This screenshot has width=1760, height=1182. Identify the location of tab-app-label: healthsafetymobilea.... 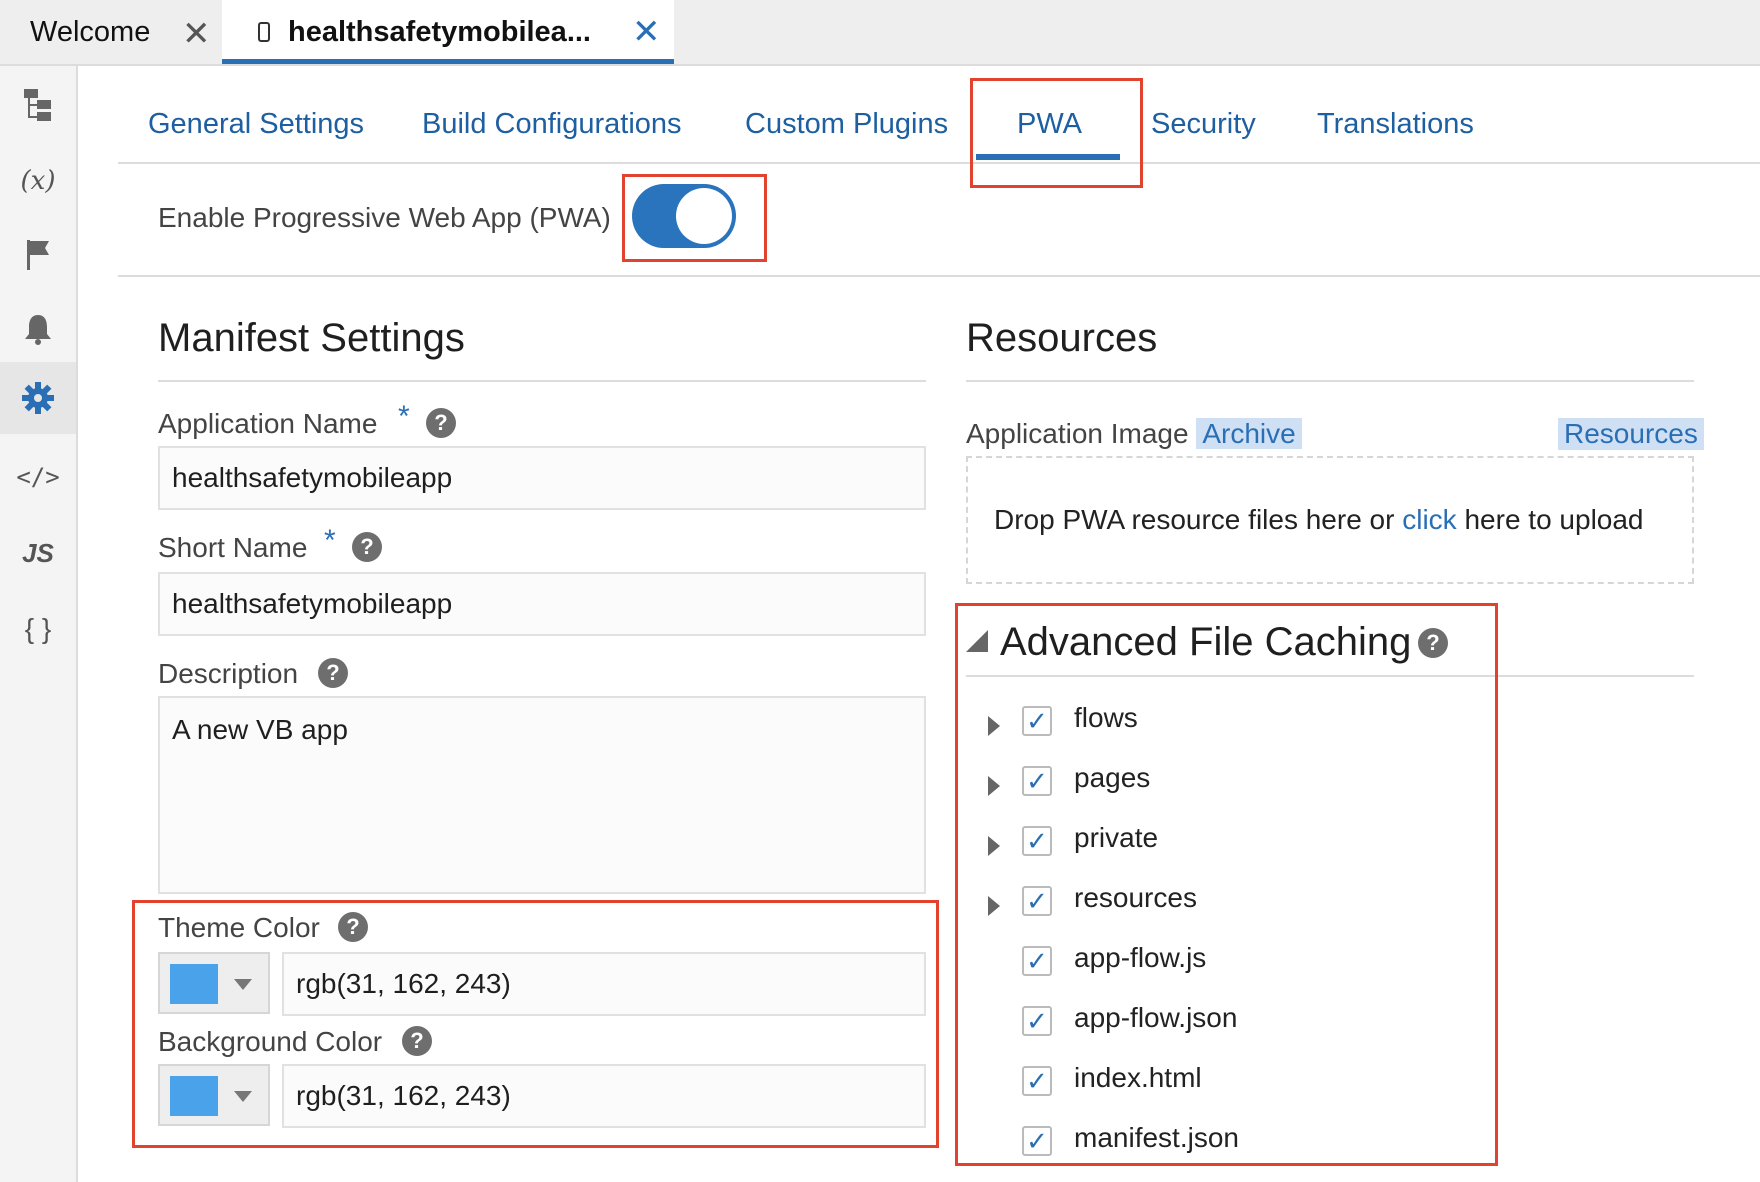
(439, 32).